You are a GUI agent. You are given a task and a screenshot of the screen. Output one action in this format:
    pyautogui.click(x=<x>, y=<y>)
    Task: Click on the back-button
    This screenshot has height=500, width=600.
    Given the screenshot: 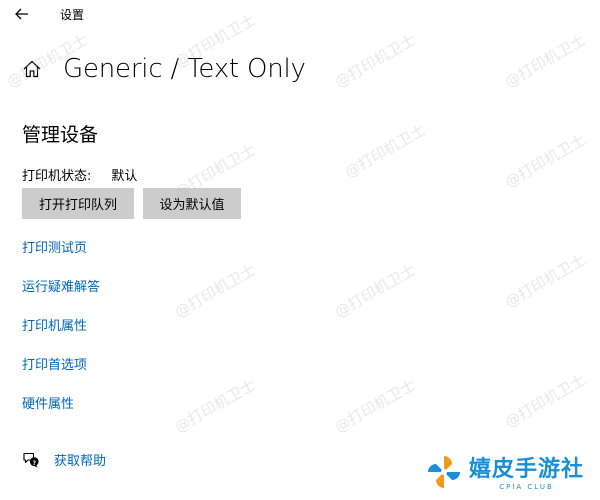 What is the action you would take?
    pyautogui.click(x=22, y=14)
    